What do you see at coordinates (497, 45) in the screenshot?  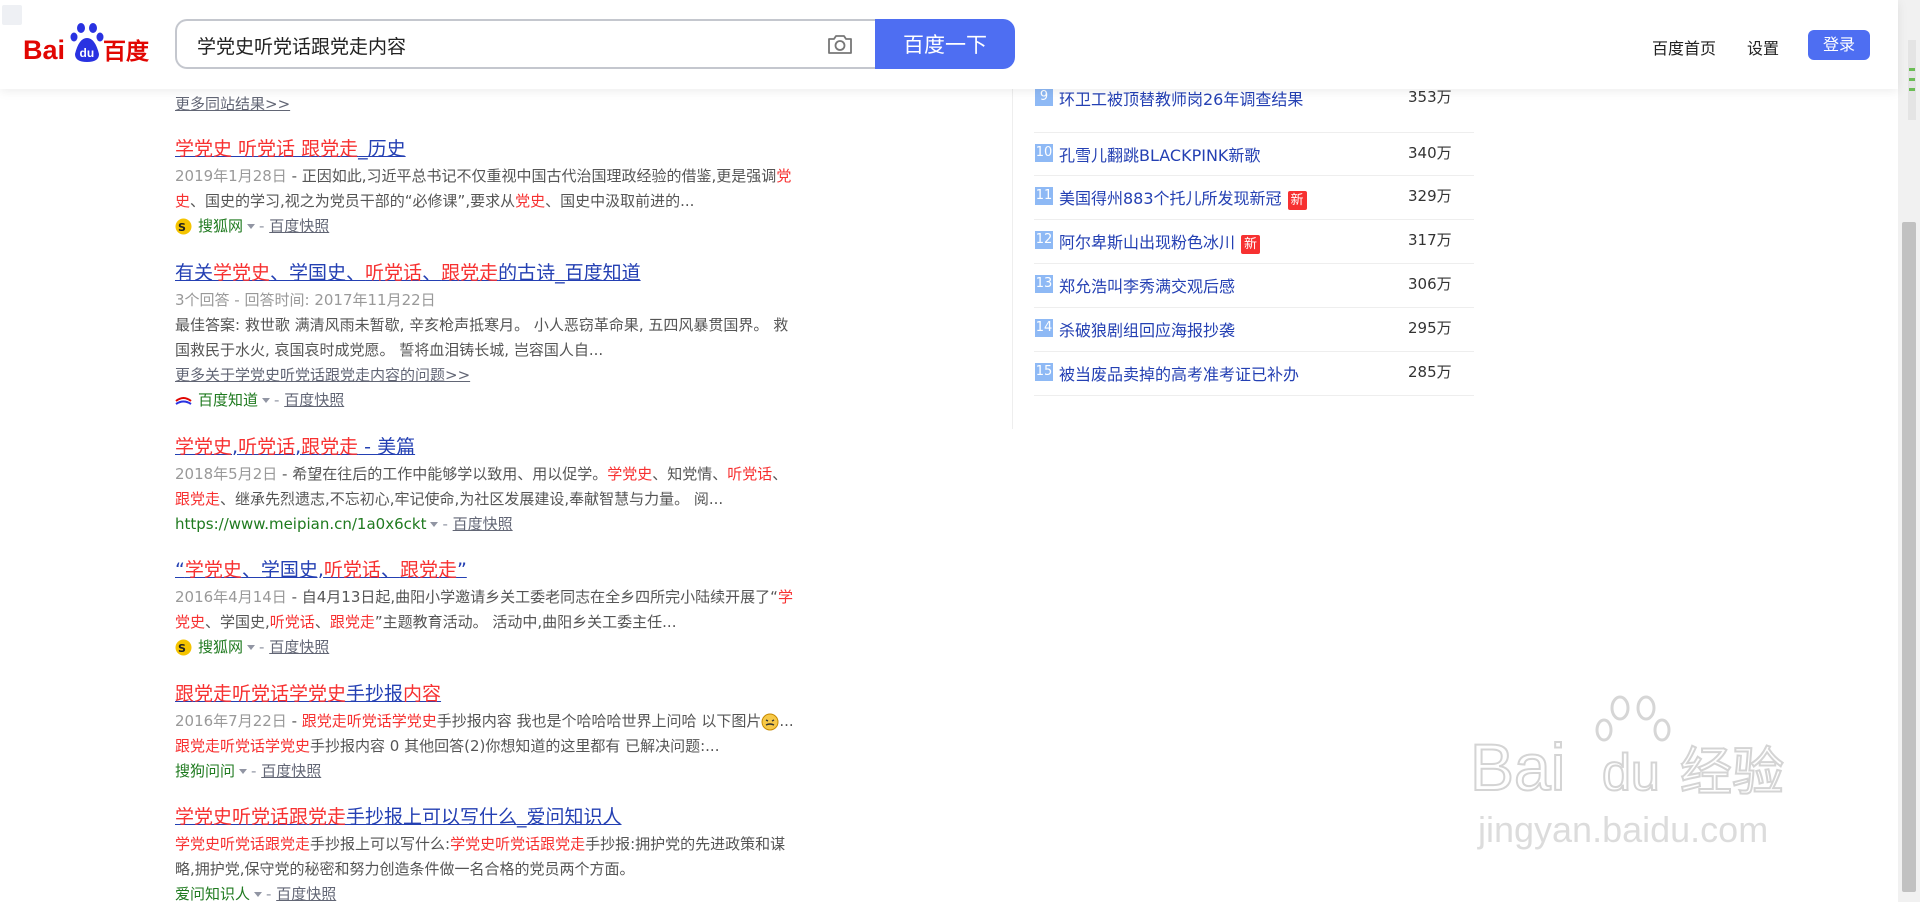 I see `search-input` at bounding box center [497, 45].